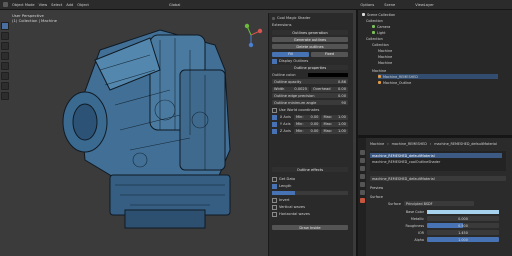 The width and height of the screenshot is (512, 256). I want to click on object-tab-icon, so click(362, 176).